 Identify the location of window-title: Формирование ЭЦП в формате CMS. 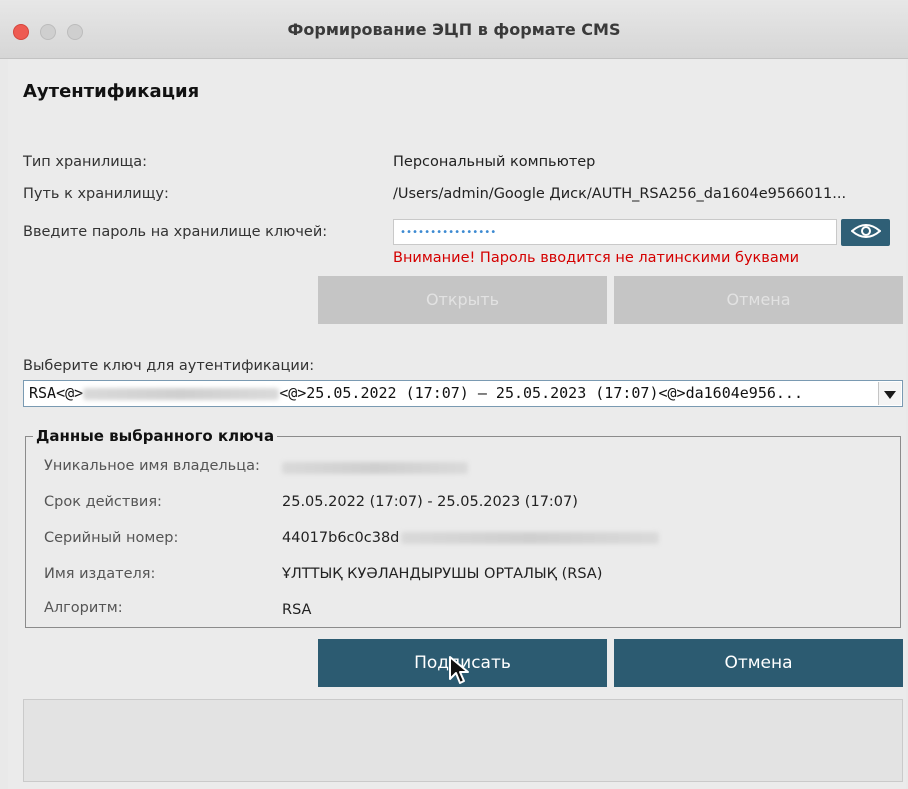
(454, 29).